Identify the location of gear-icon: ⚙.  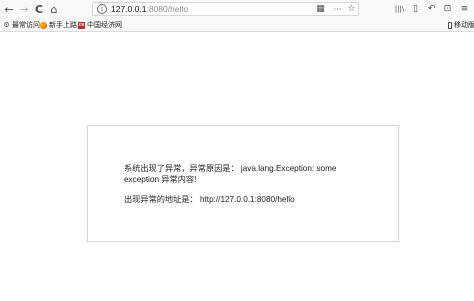
(6, 25).